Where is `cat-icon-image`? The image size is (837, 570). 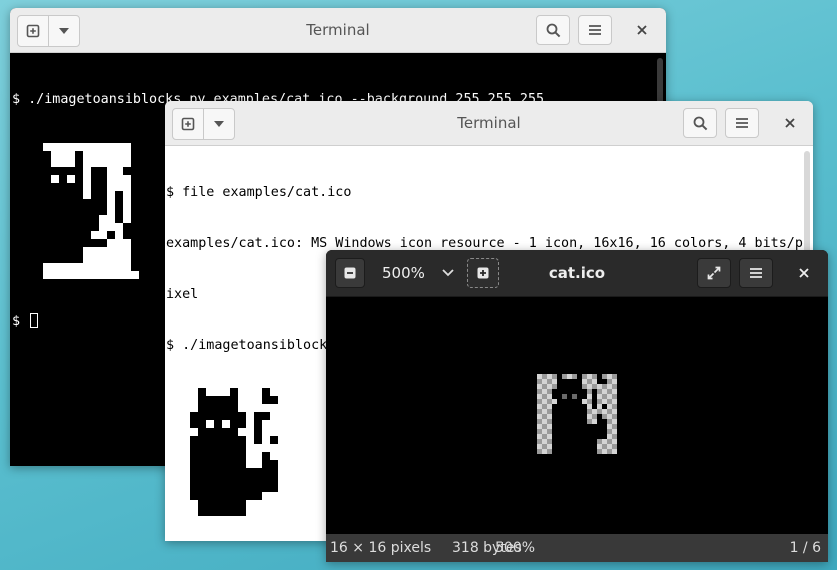 cat-icon-image is located at coordinates (577, 414).